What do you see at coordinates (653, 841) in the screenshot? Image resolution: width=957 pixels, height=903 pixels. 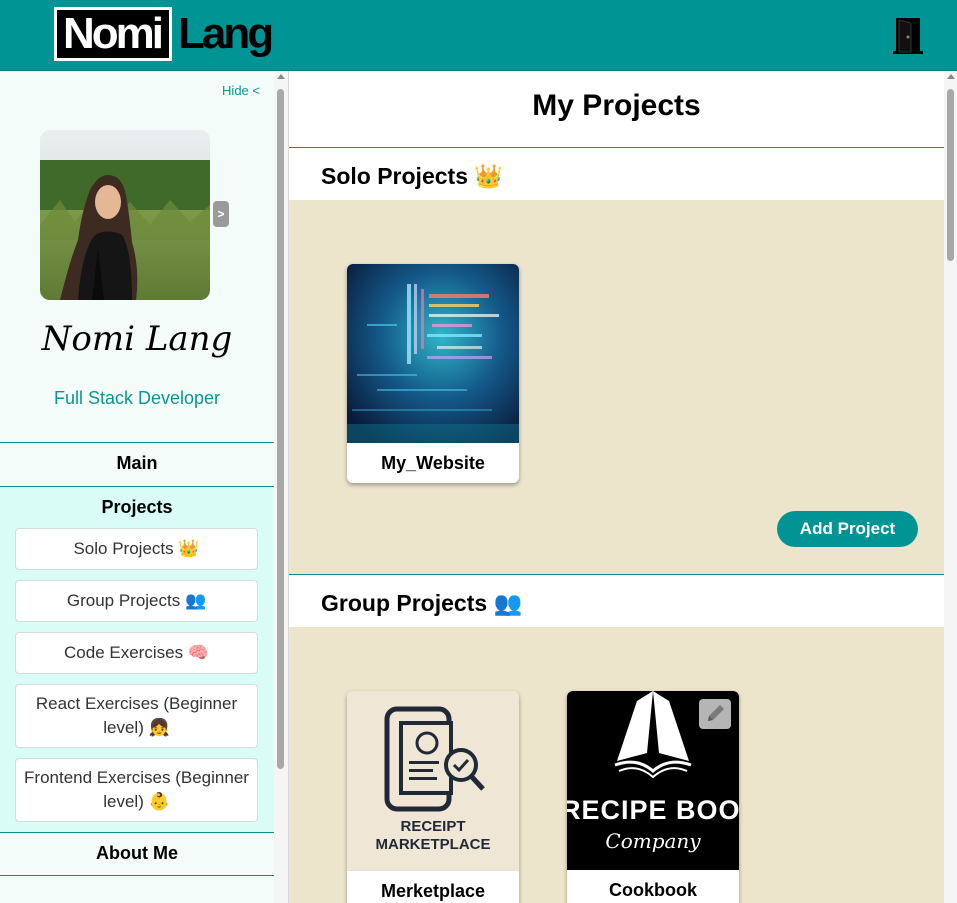 I see `logo-text-line2: Company` at bounding box center [653, 841].